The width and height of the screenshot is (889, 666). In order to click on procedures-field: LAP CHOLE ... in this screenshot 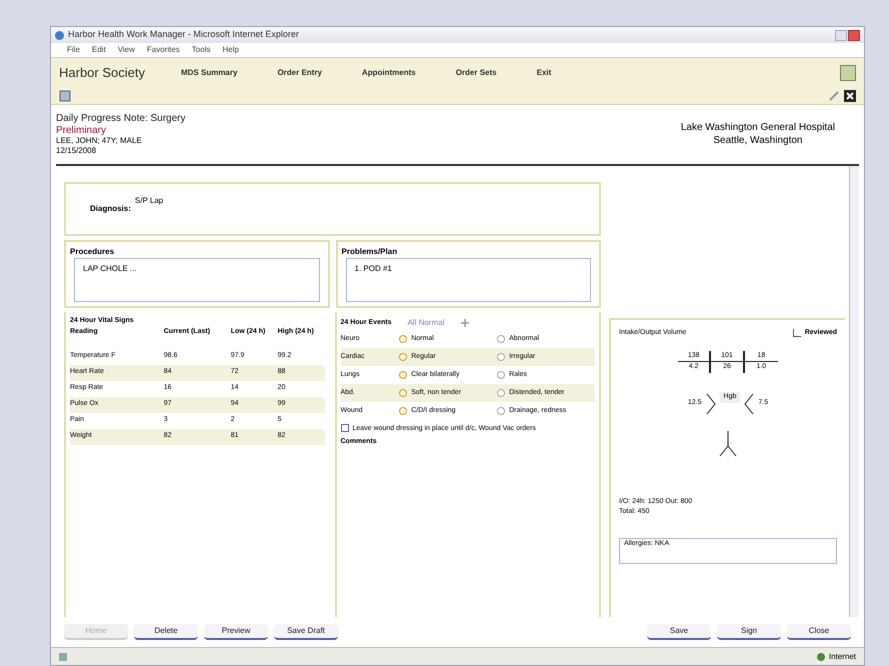, I will do `click(197, 280)`.